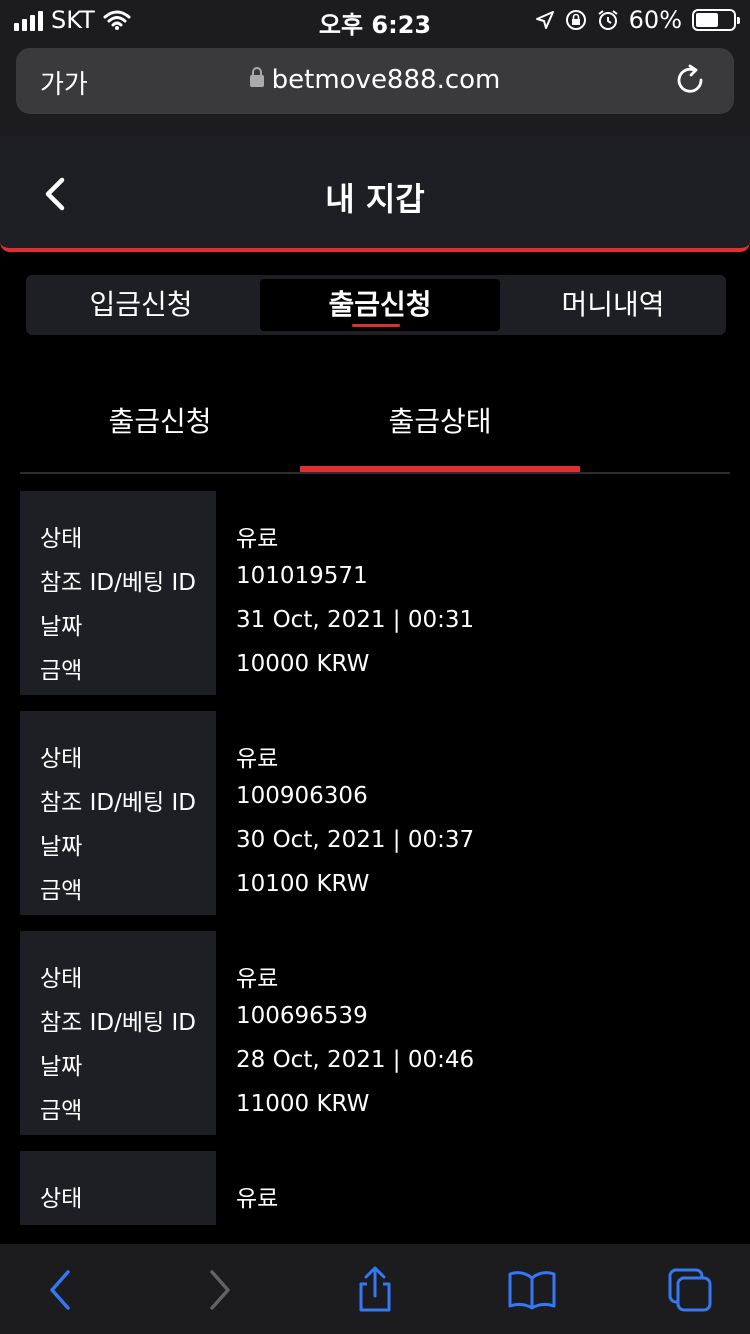 This screenshot has height=1334, width=750. What do you see at coordinates (544, 20) in the screenshot?
I see `location-icon` at bounding box center [544, 20].